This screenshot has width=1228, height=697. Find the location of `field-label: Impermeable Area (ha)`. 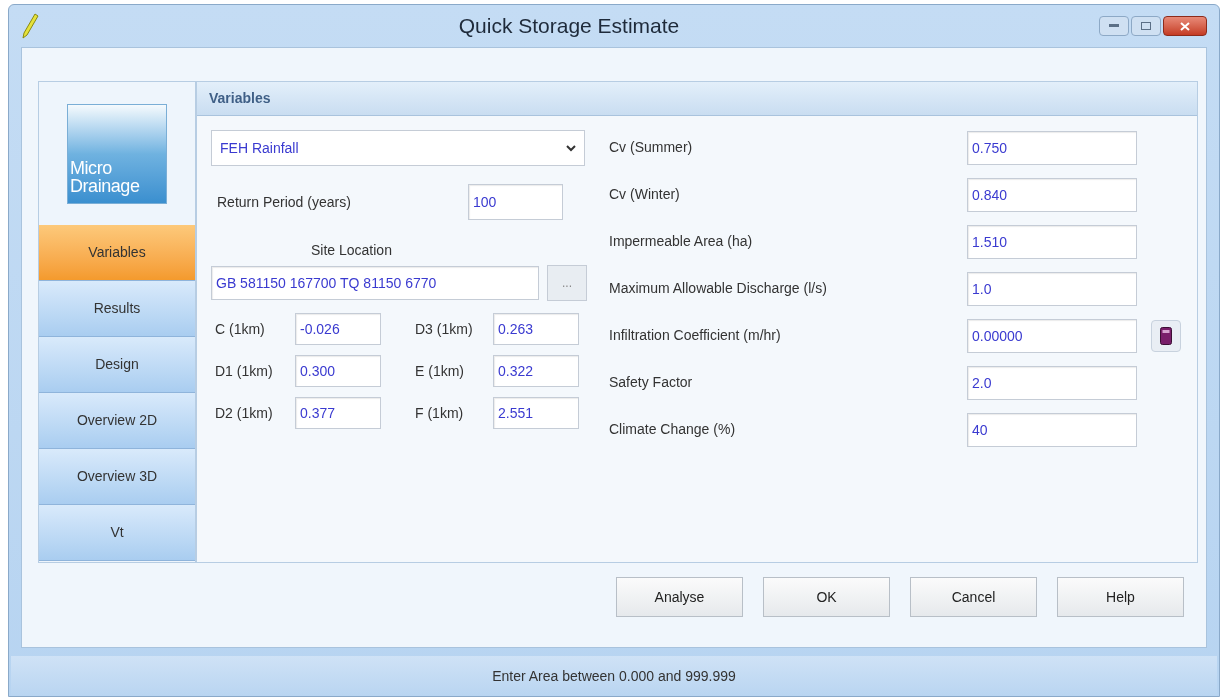

field-label: Impermeable Area (ha) is located at coordinates (681, 241).